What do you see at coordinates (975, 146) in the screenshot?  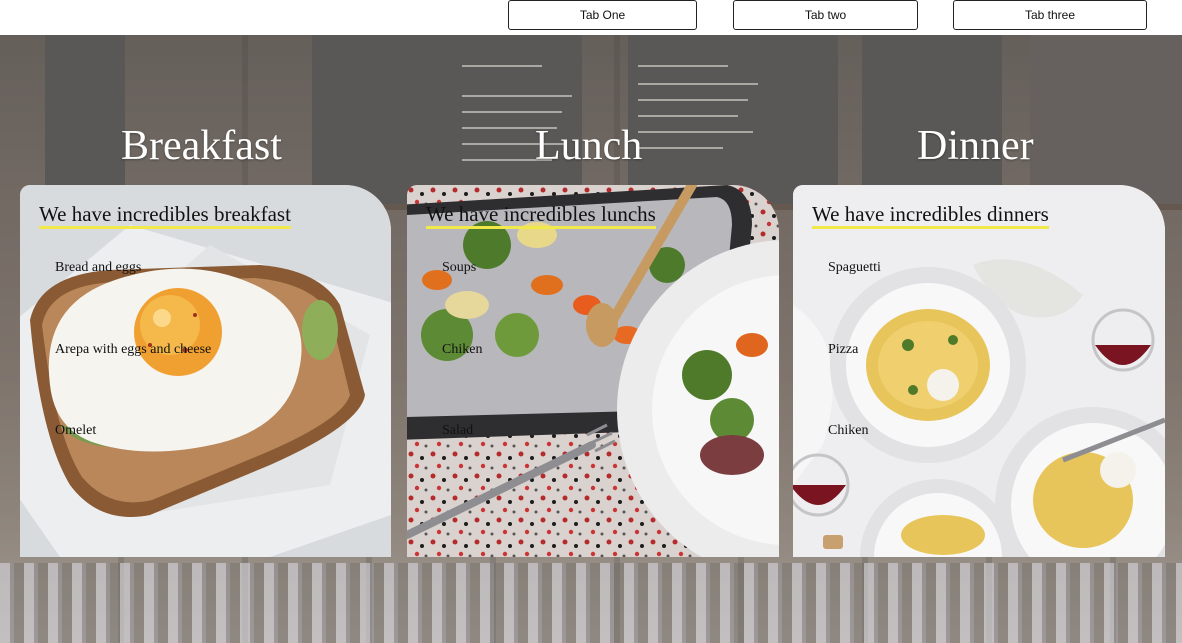 I see `dinner-title: Dinner` at bounding box center [975, 146].